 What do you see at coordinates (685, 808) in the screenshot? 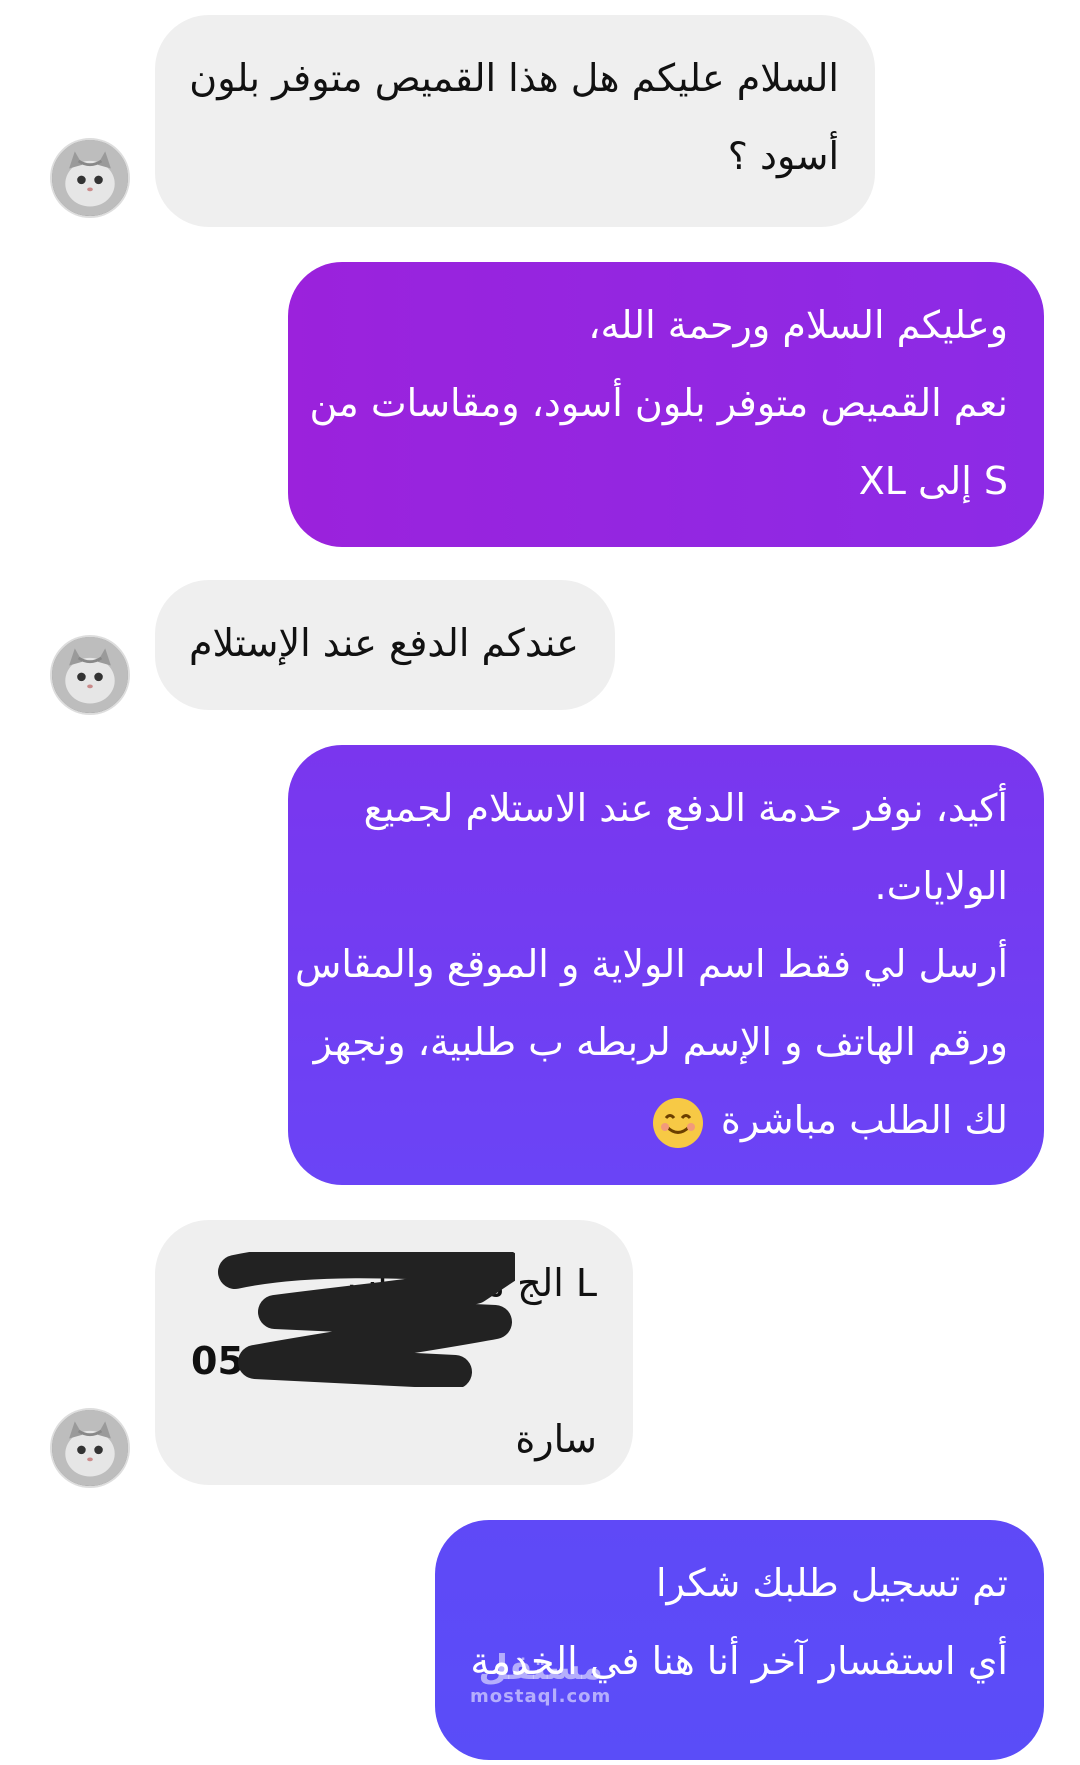
I see `message-text: أكيد، نوفر خدمة الدفع عند الاستلام لجميع` at bounding box center [685, 808].